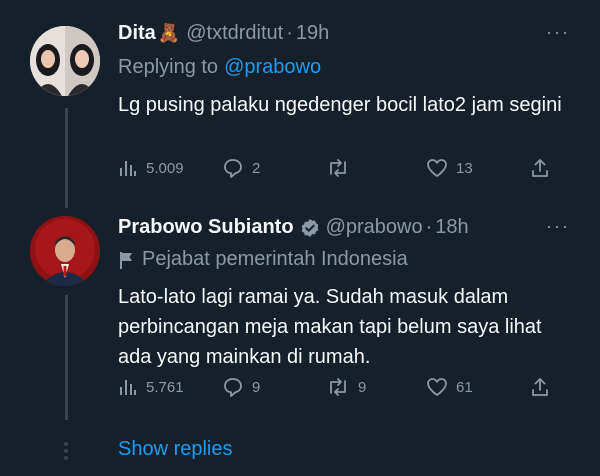 The width and height of the screenshot is (600, 476). I want to click on government-label-text: Pejabat pemerintah Indonesia, so click(275, 259).